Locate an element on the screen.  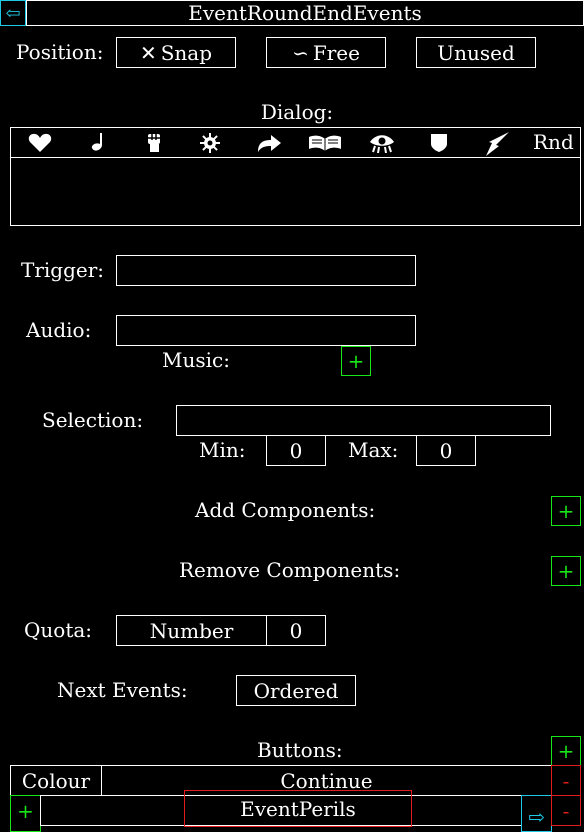
selection-input is located at coordinates (363, 420).